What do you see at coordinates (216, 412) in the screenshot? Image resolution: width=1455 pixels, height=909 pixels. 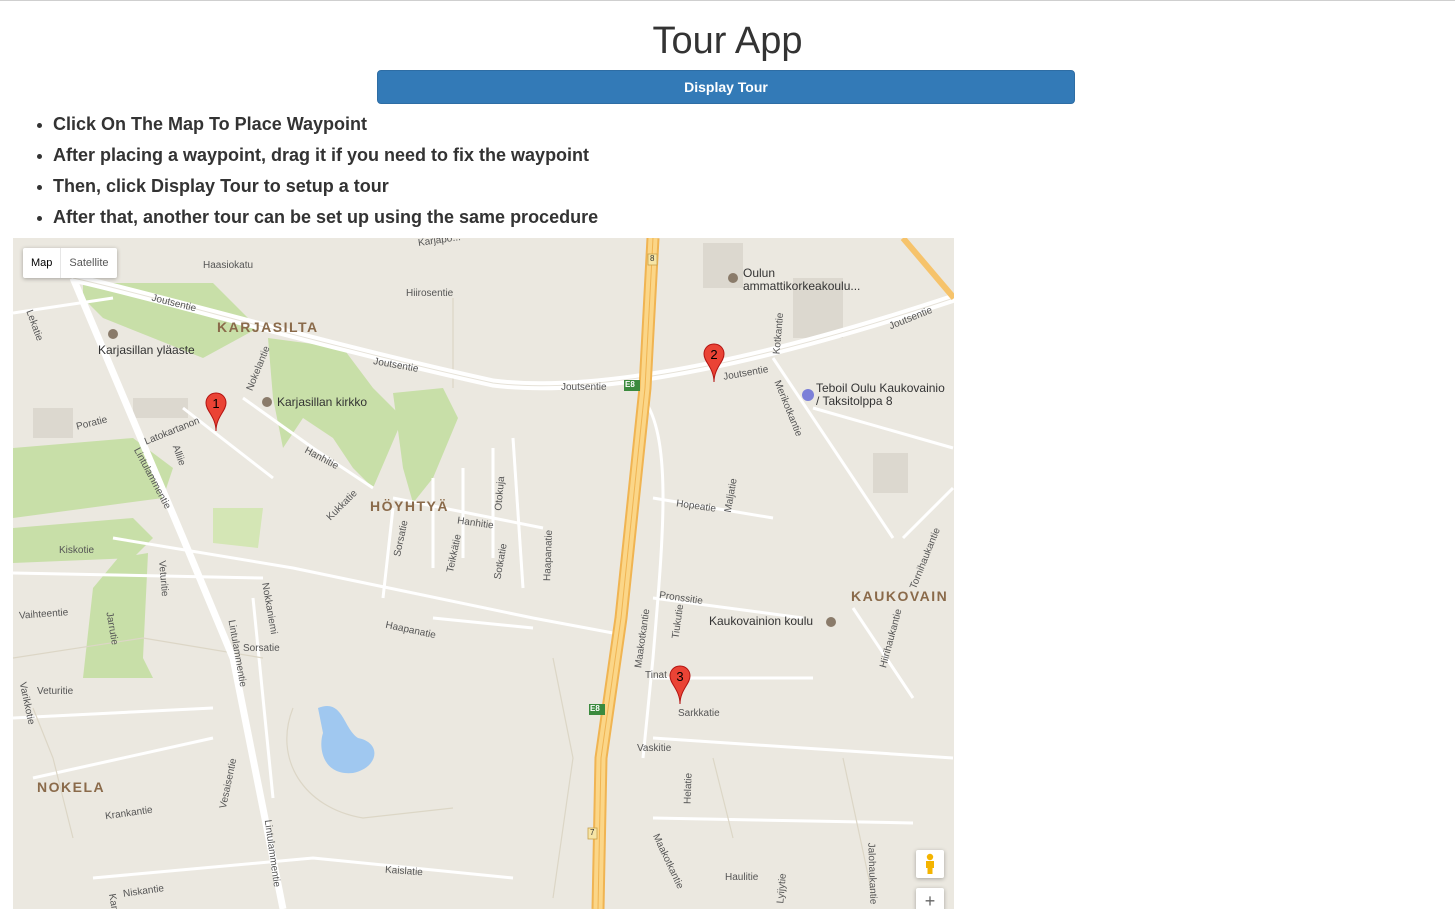 I see `waypoint-marker: 1` at bounding box center [216, 412].